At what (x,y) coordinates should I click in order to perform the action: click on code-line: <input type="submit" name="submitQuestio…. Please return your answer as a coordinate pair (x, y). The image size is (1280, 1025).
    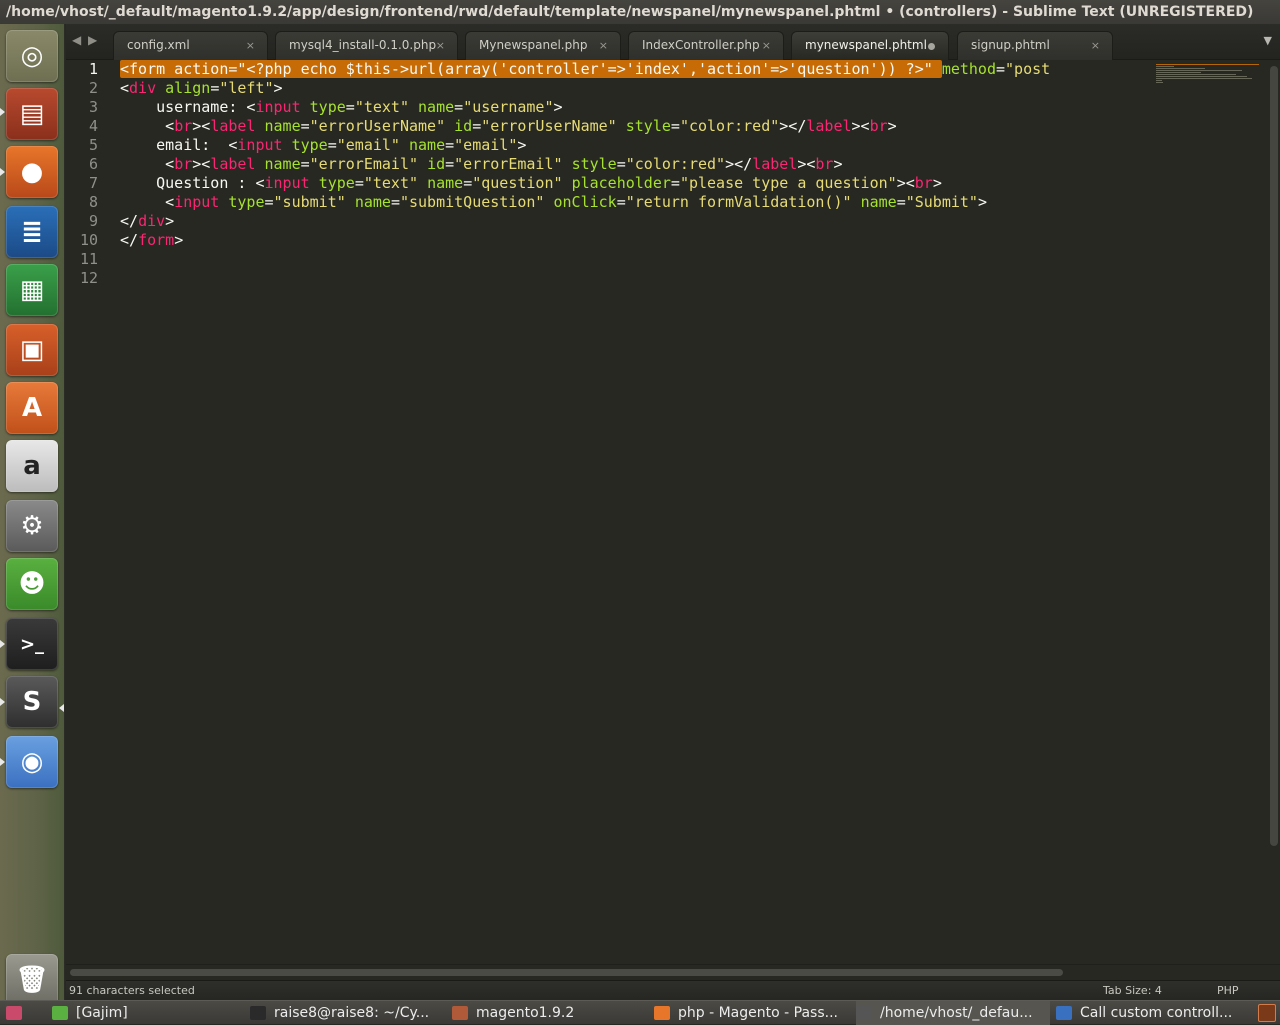
    Looking at the image, I should click on (553, 202).